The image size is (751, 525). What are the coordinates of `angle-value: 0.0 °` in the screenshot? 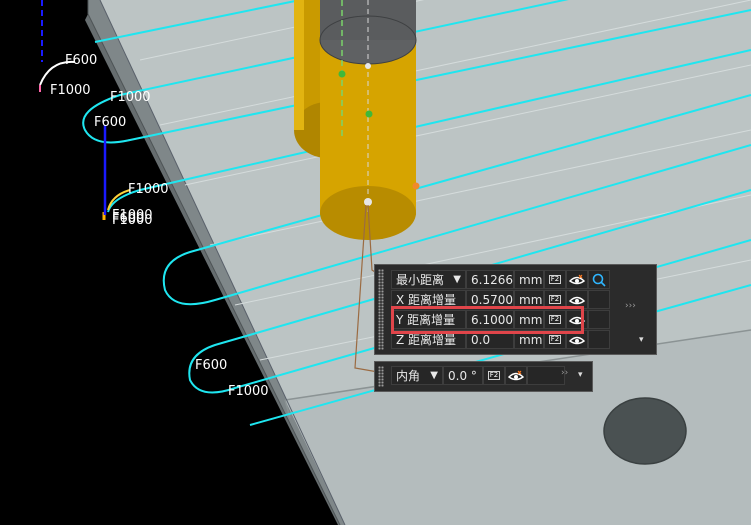 It's located at (463, 375).